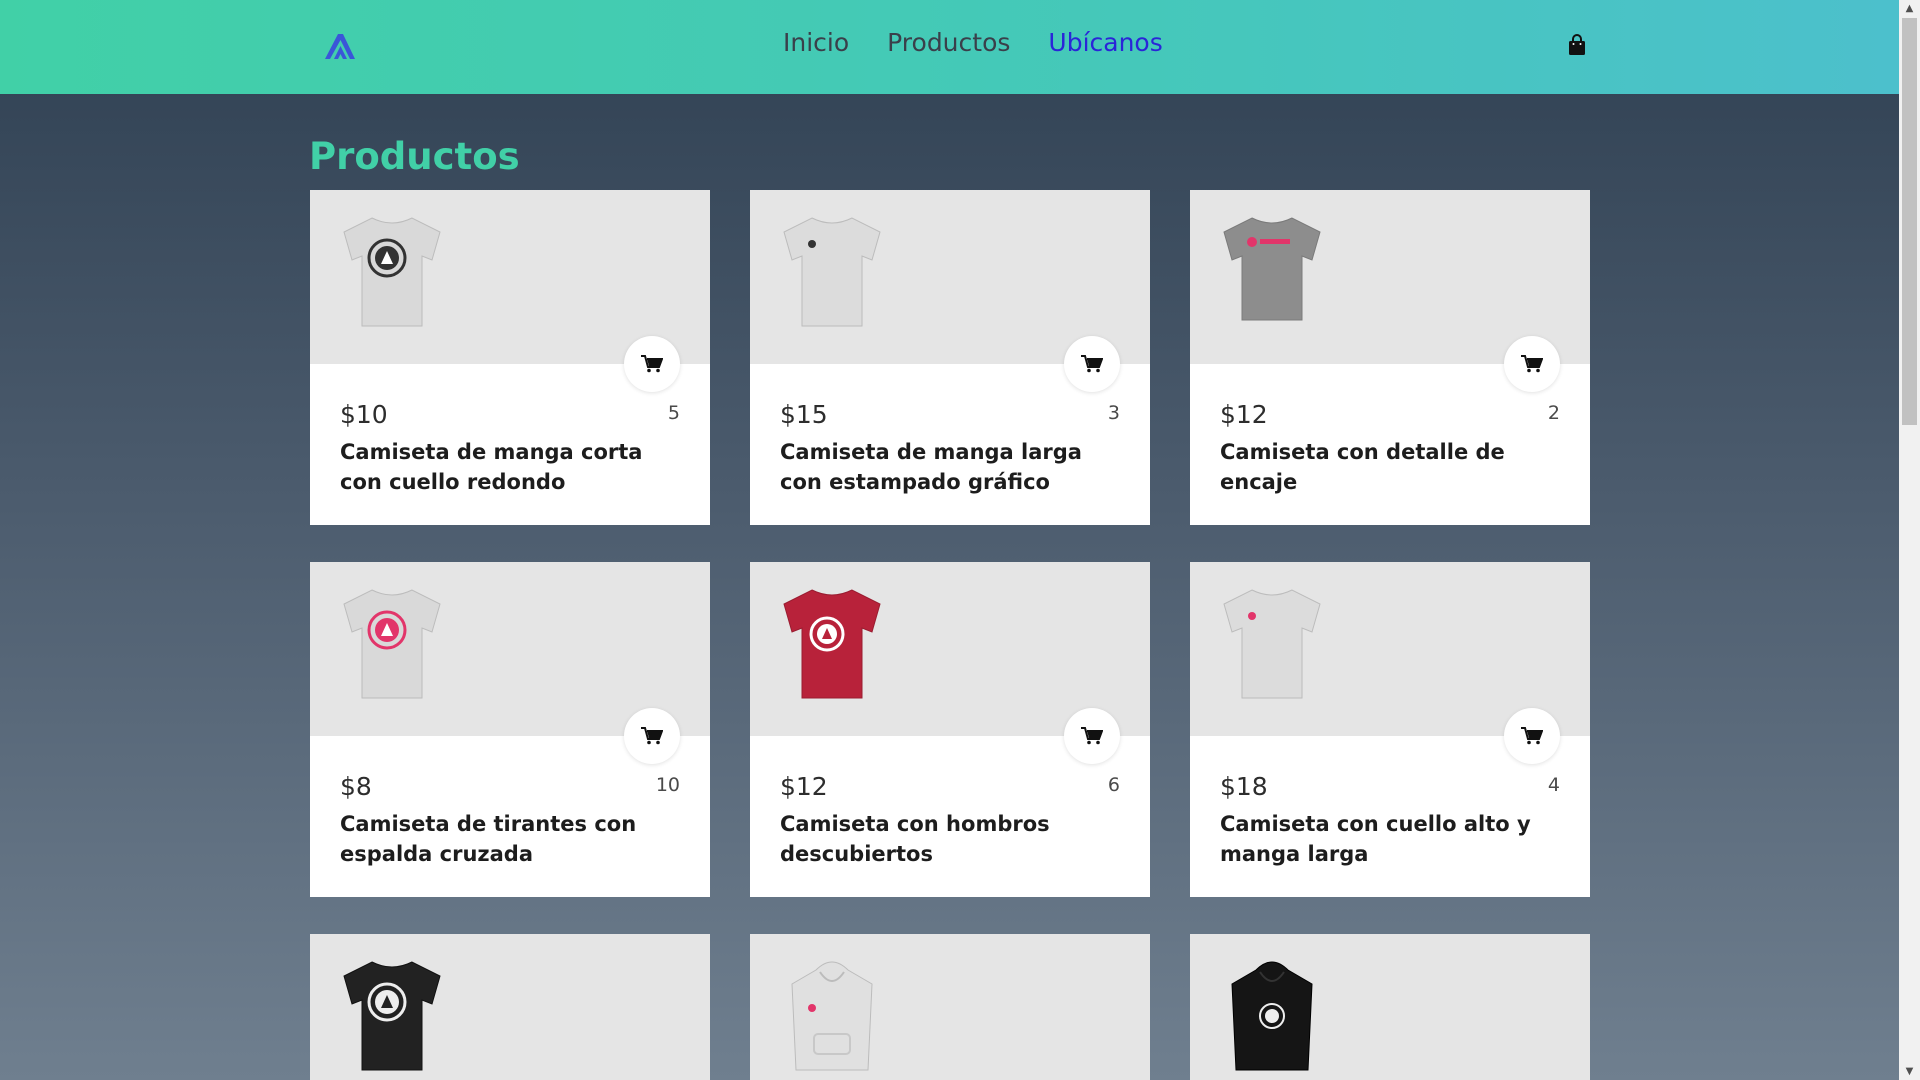 The image size is (1920, 1080). Describe the element at coordinates (832, 1016) in the screenshot. I see `white-hoodie-image` at that location.